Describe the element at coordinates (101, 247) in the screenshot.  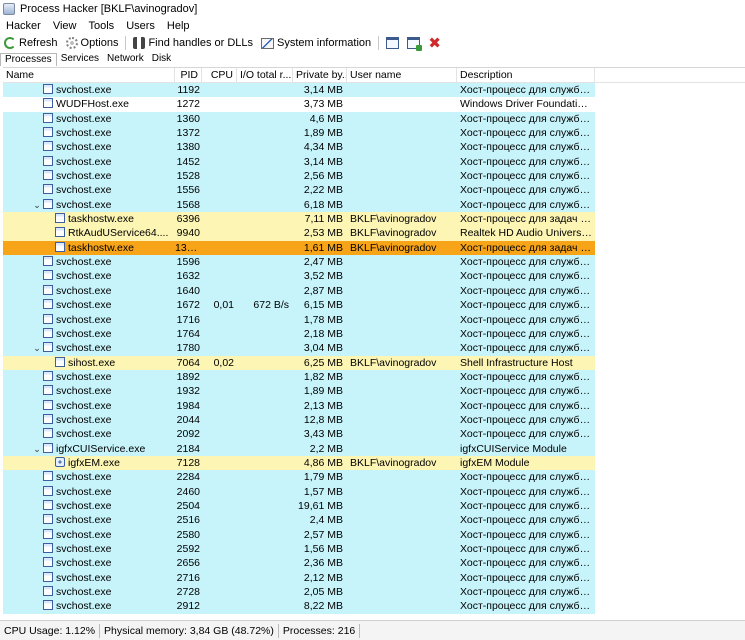
I see `process-name: taskhostw.exe` at that location.